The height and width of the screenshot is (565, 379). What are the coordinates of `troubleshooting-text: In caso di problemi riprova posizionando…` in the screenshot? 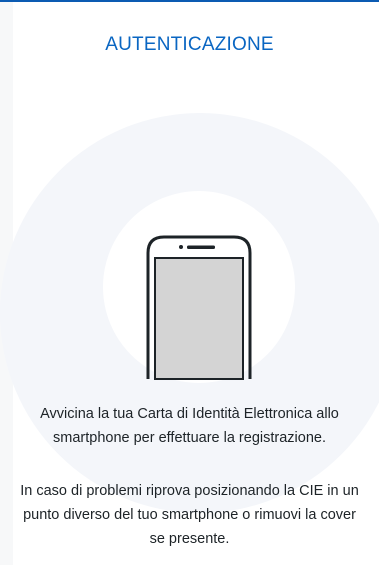 It's located at (189, 515).